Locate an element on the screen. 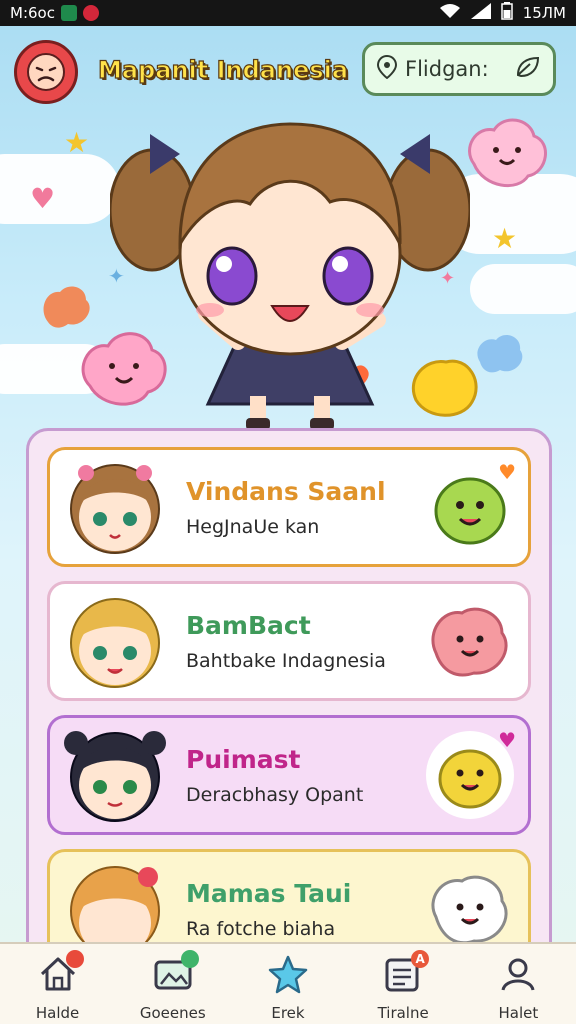  list-item: Vindans Saanl HegJnaUe kan ♥ is located at coordinates (289, 507).